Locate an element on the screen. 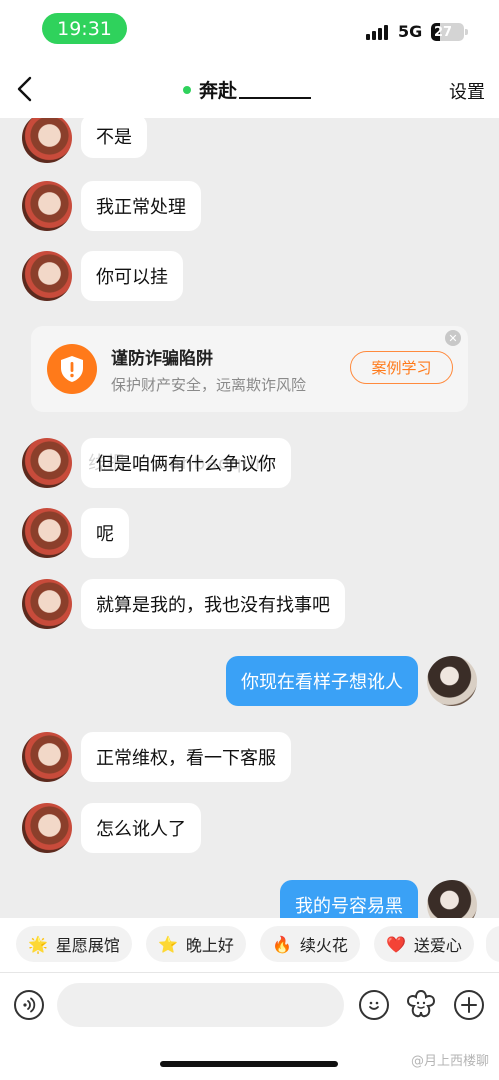 The width and height of the screenshot is (499, 1080). cellular-signal-icon is located at coordinates (379, 32).